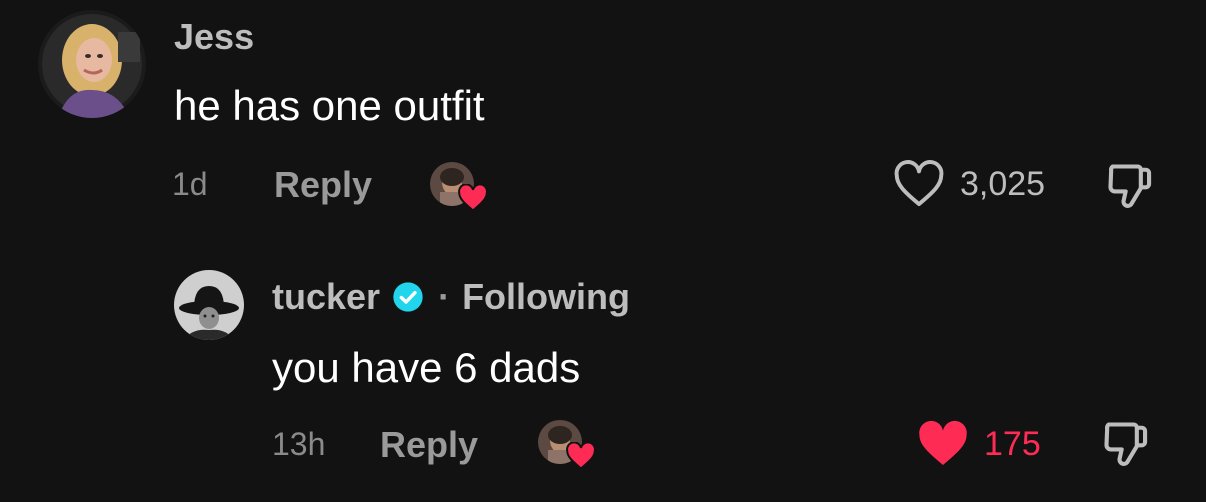  I want to click on cowboy-hat-avatar-icon, so click(209, 305).